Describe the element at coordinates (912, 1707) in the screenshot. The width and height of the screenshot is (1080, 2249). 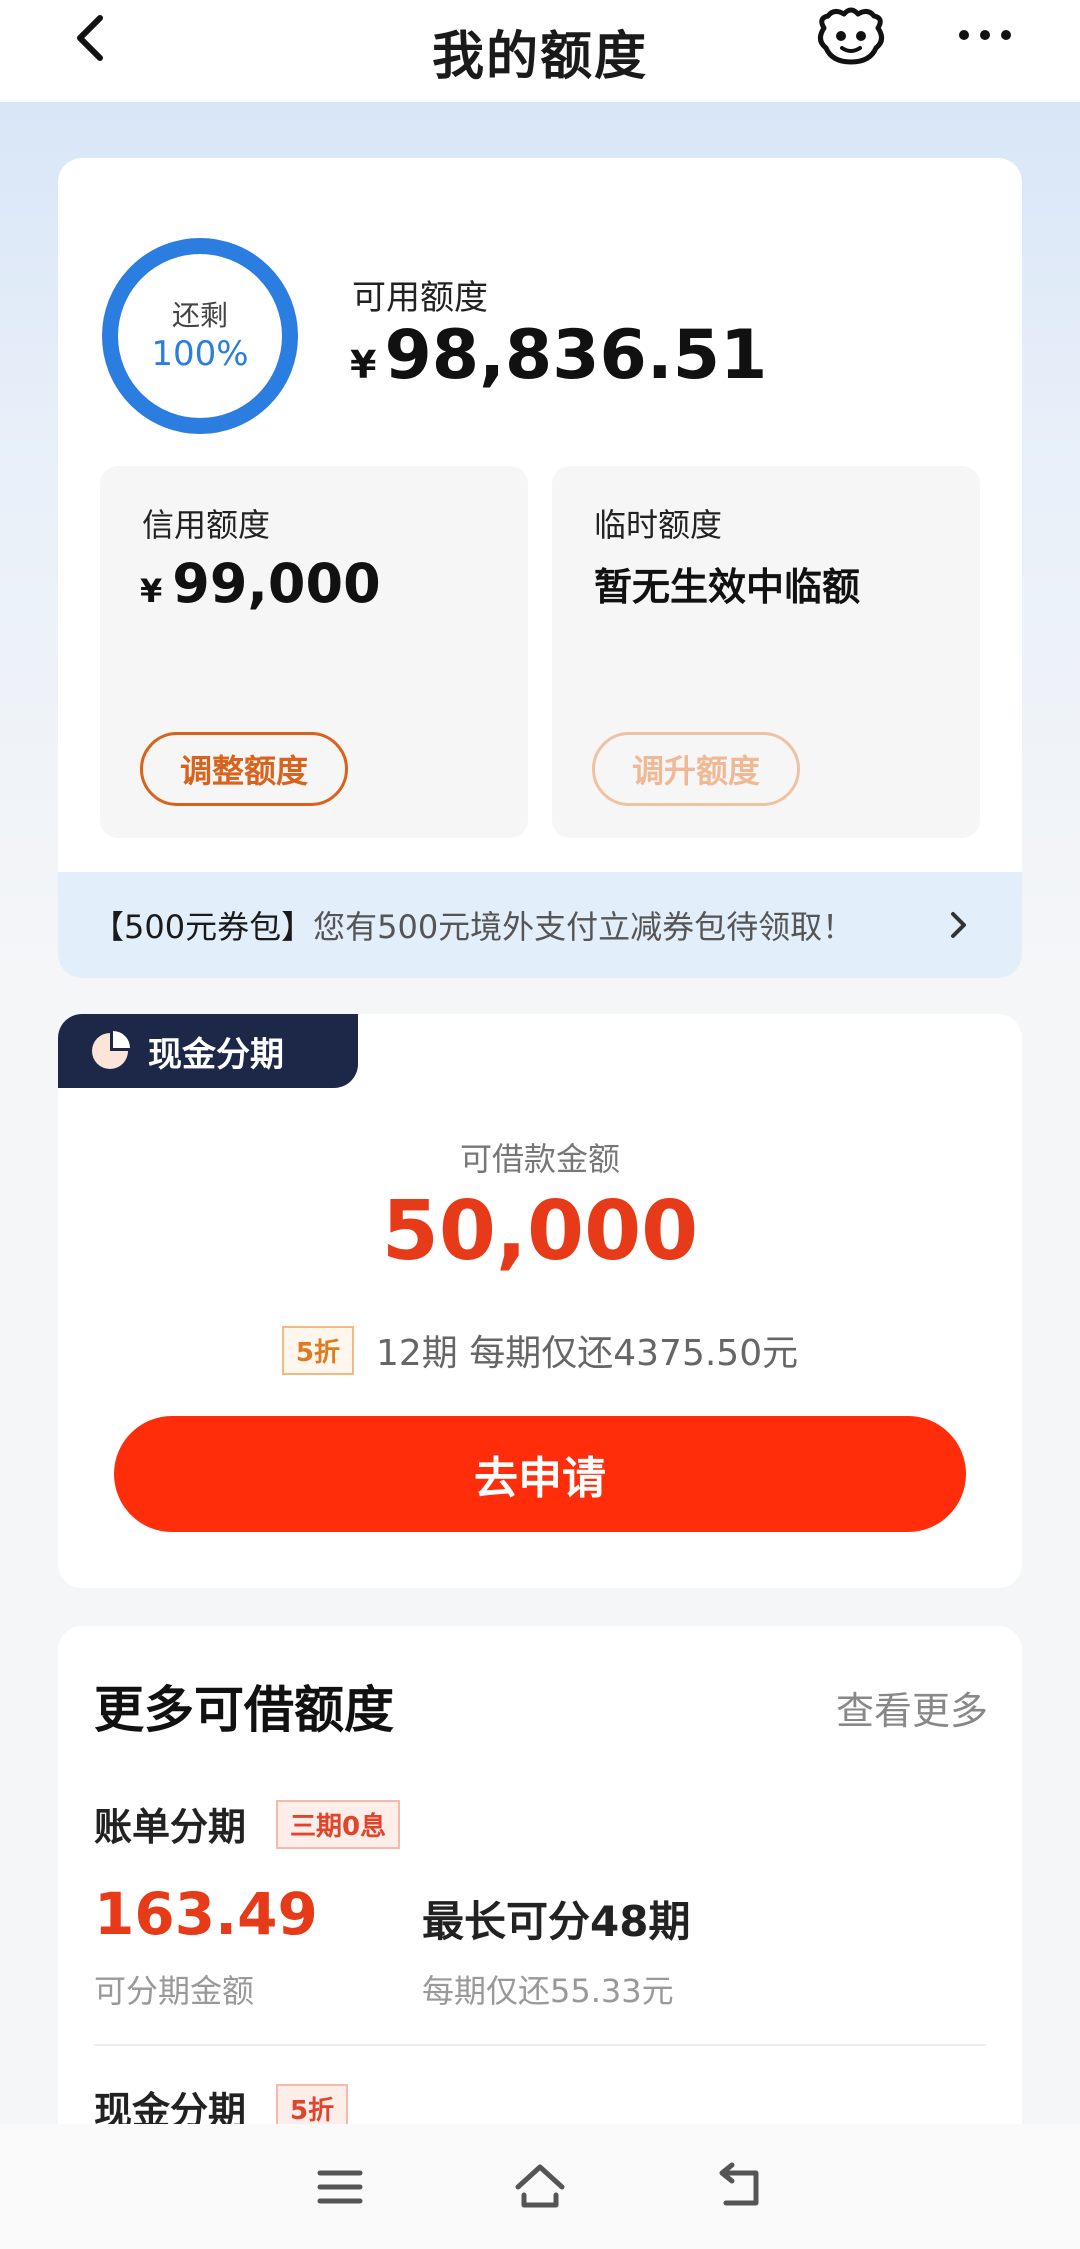
I see `view-more-link: 查看更多` at that location.